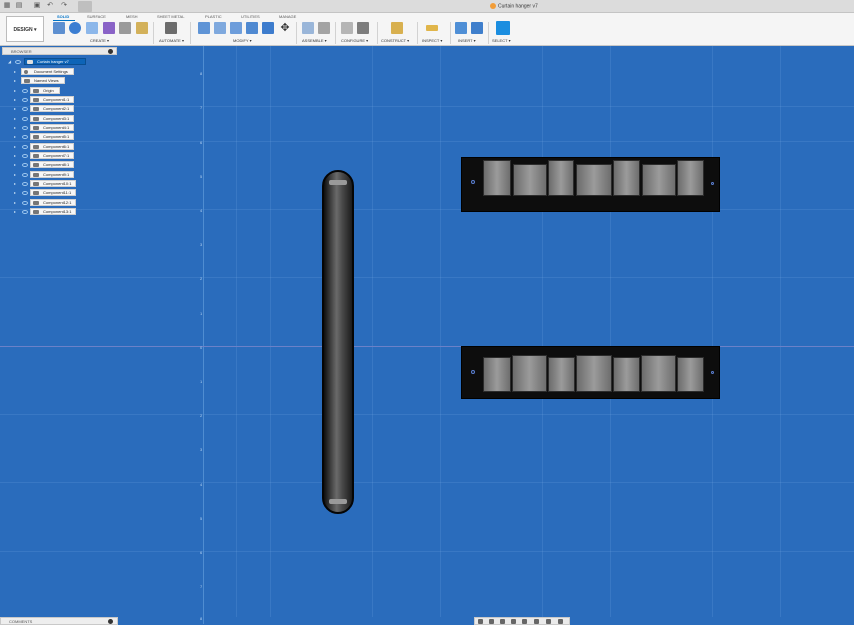 The image size is (854, 625). I want to click on display-settings-icon, so click(536, 621).